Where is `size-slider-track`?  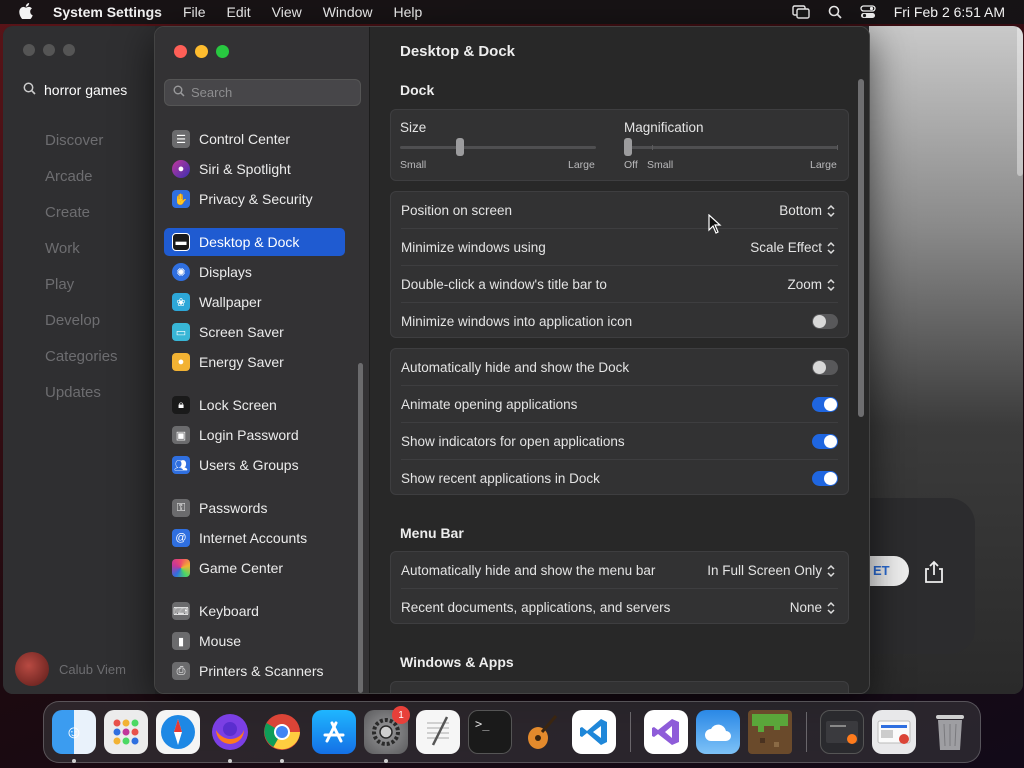
size-slider-track is located at coordinates (498, 147).